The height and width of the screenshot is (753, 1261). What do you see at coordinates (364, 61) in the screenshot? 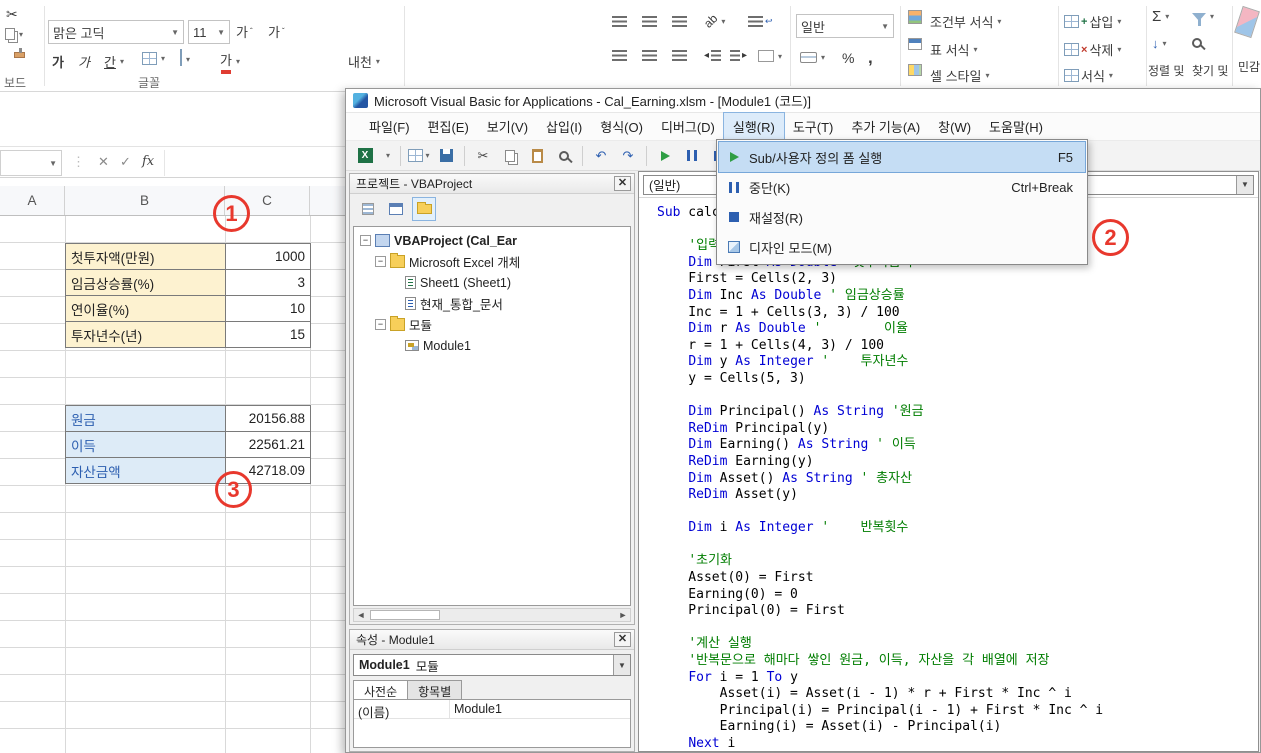
I see `phonetic-button: 내천 ▾` at bounding box center [364, 61].